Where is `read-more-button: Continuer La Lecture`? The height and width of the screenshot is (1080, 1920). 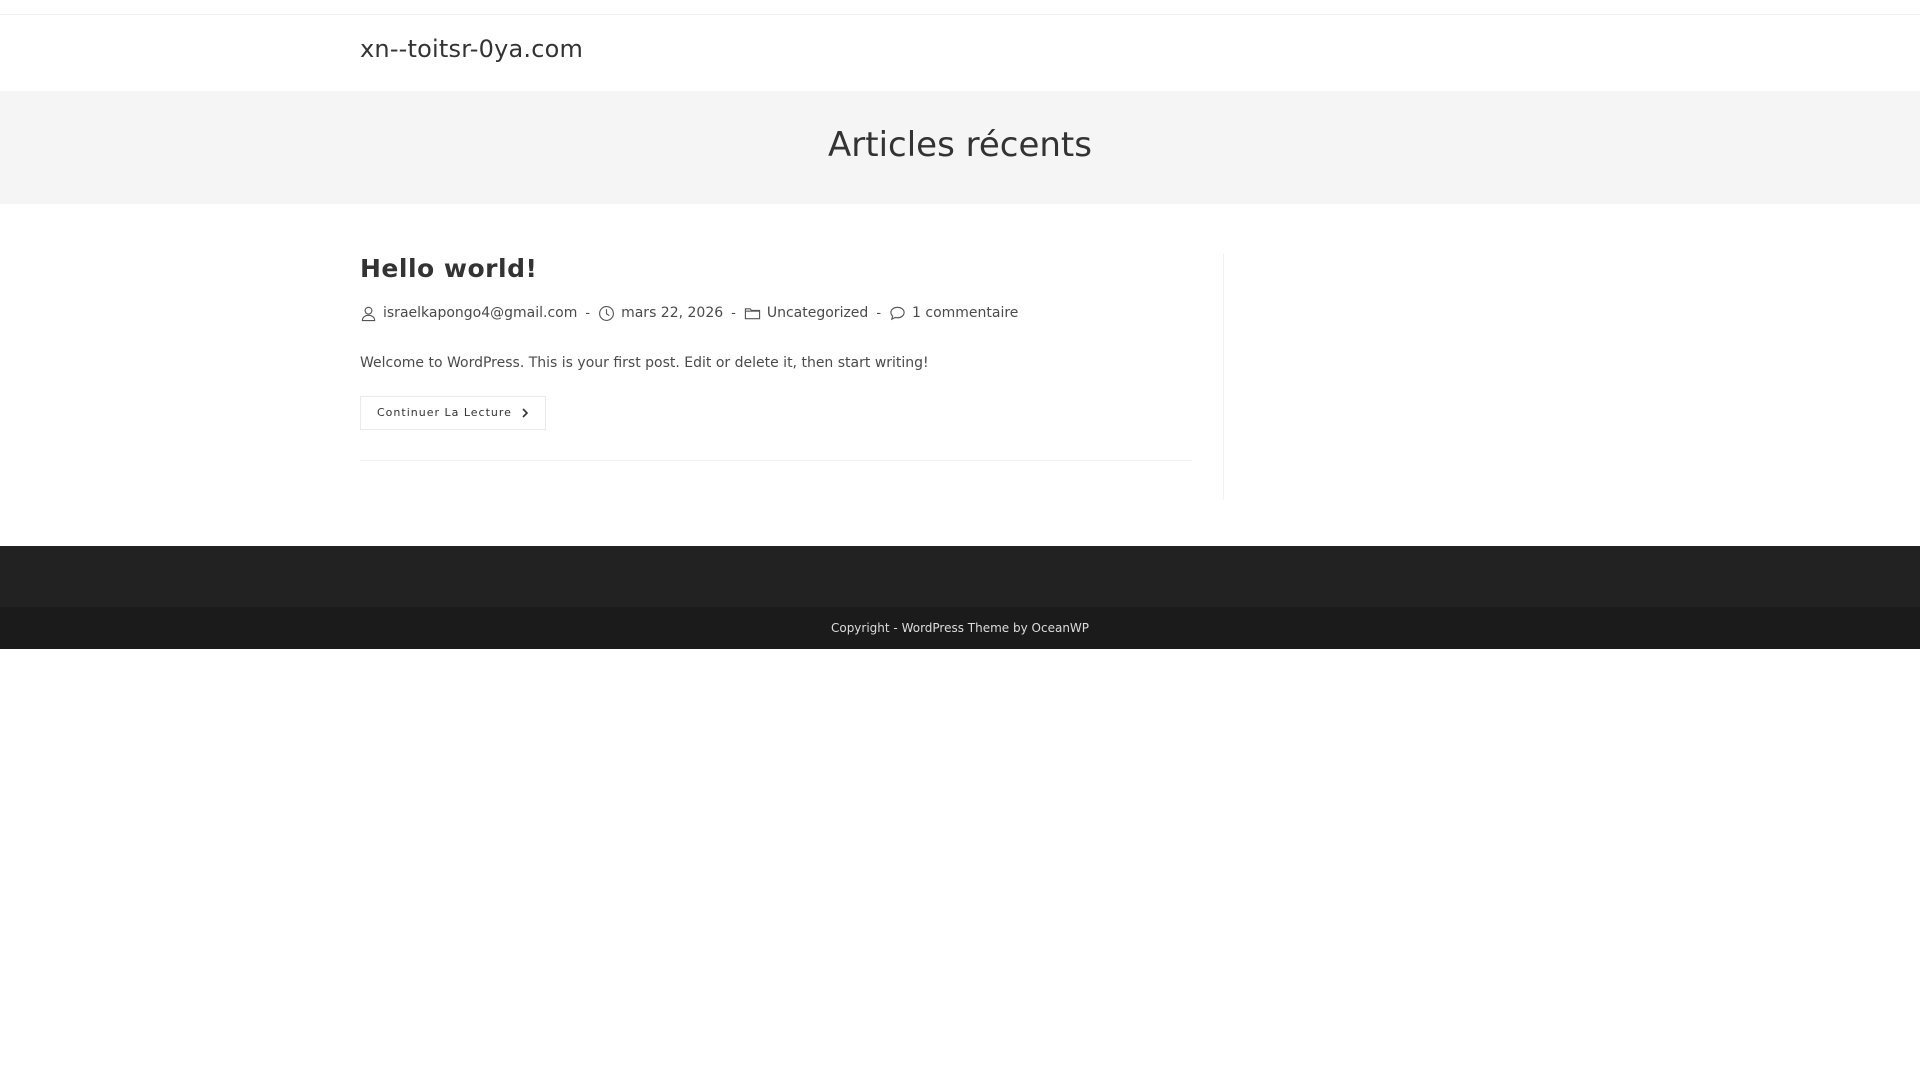
read-more-button: Continuer La Lecture is located at coordinates (453, 412).